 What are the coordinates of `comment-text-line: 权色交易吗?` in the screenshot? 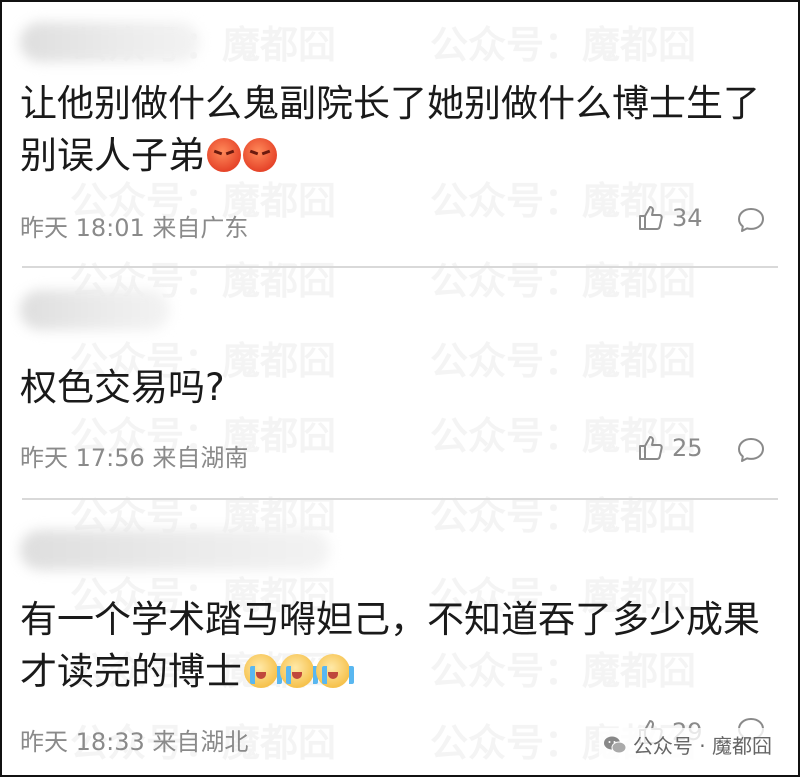 It's located at (122, 387).